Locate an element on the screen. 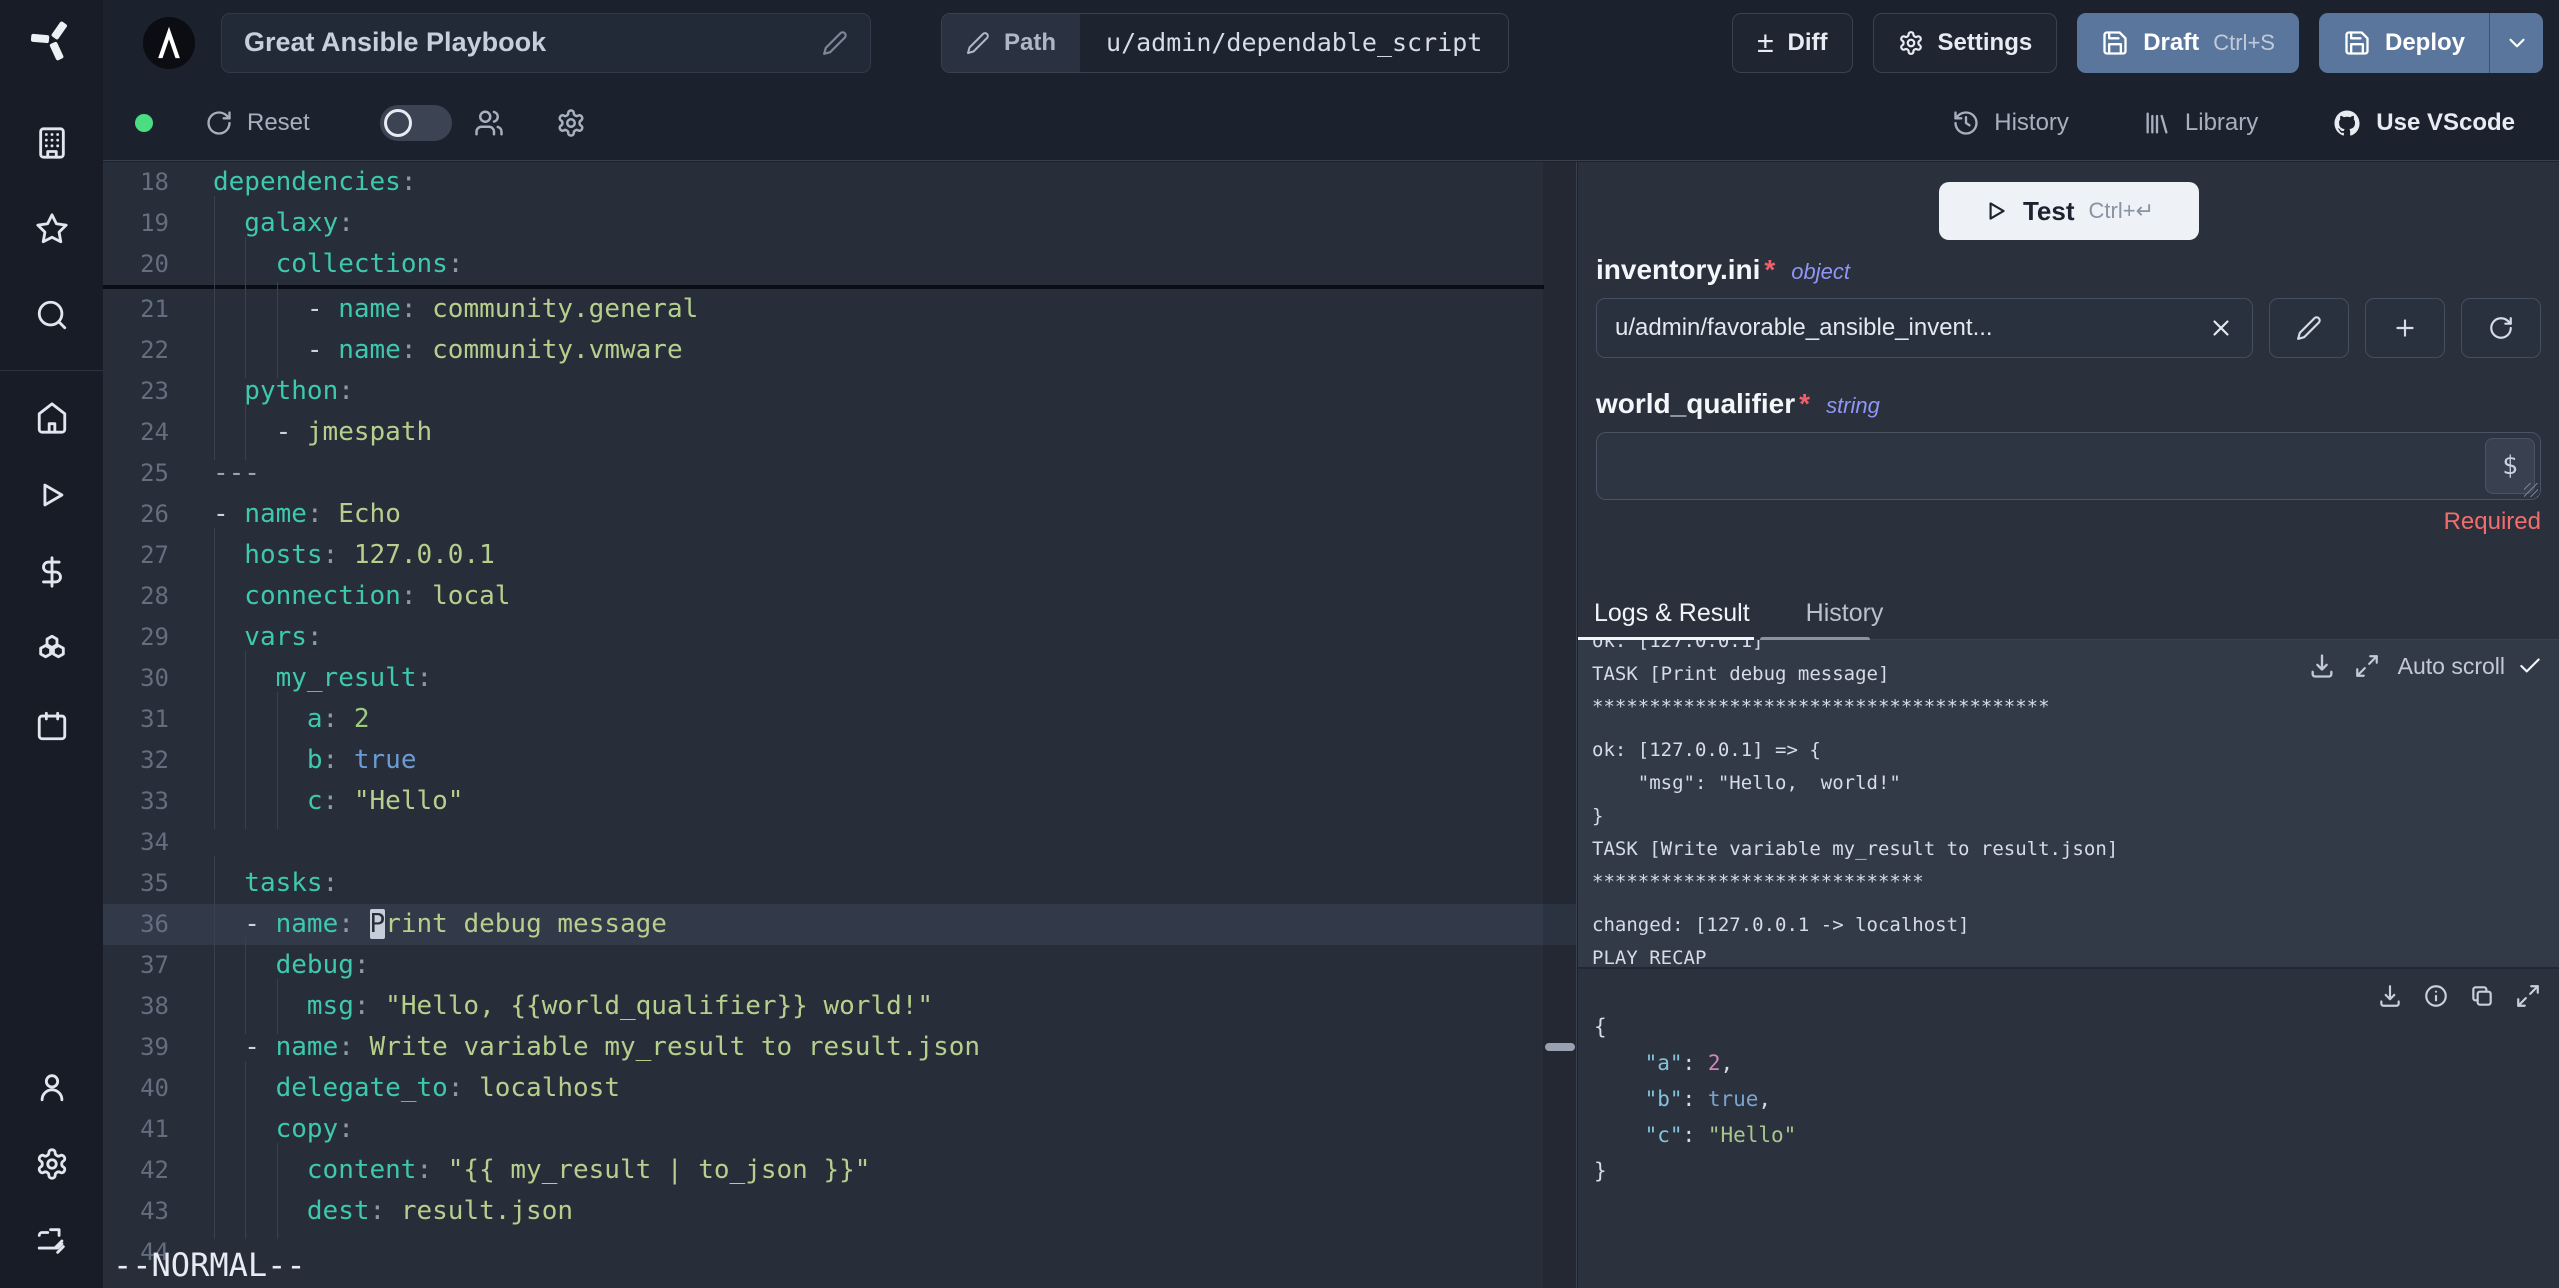 The width and height of the screenshot is (2559, 1288). code-text: my_result: is located at coordinates (300, 678).